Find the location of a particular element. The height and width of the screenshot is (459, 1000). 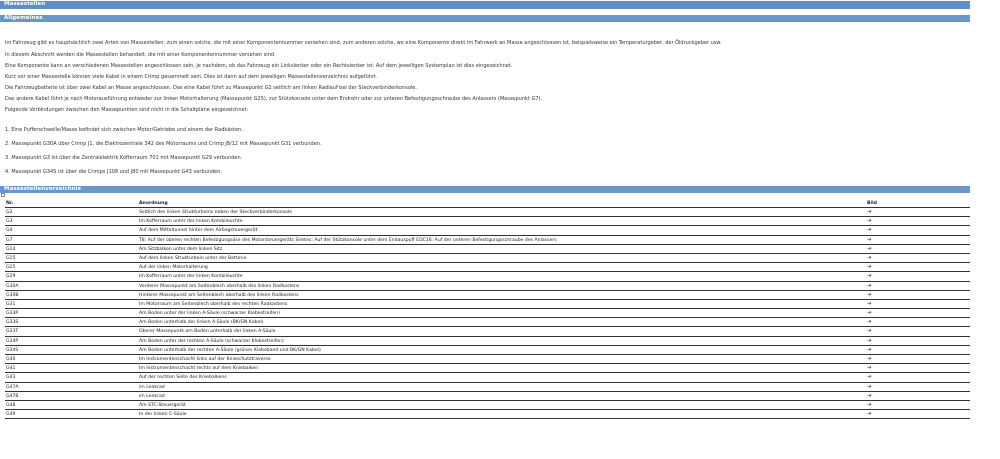

ground-point-number: G48 is located at coordinates (11, 405).